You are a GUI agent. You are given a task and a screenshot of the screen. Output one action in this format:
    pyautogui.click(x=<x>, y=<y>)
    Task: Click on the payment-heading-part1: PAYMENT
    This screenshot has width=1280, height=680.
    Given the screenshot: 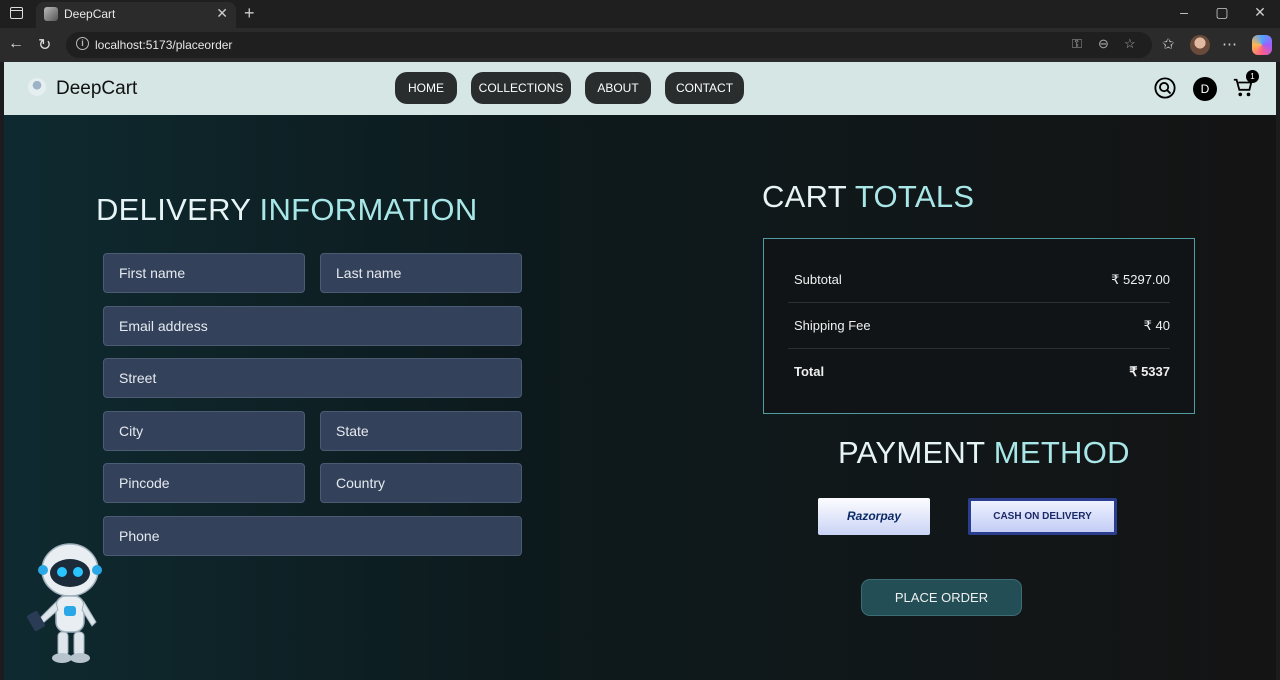 What is the action you would take?
    pyautogui.click(x=911, y=452)
    